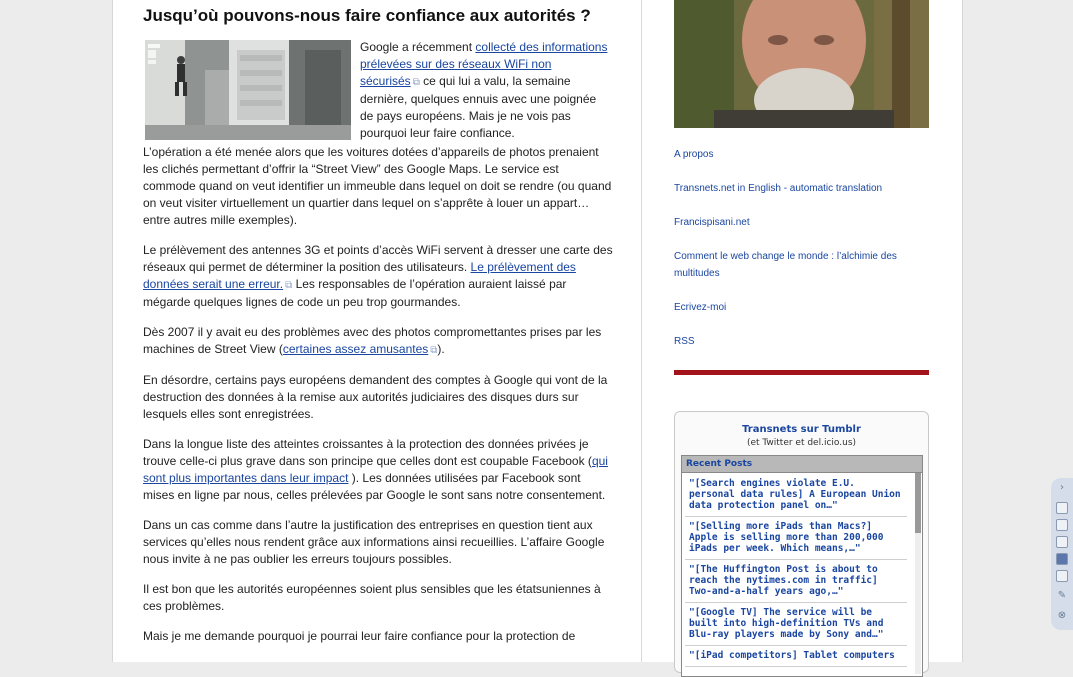 The width and height of the screenshot is (1073, 677). What do you see at coordinates (355, 349) in the screenshot?
I see `paragraph-3-link: certaines assez amusantes` at bounding box center [355, 349].